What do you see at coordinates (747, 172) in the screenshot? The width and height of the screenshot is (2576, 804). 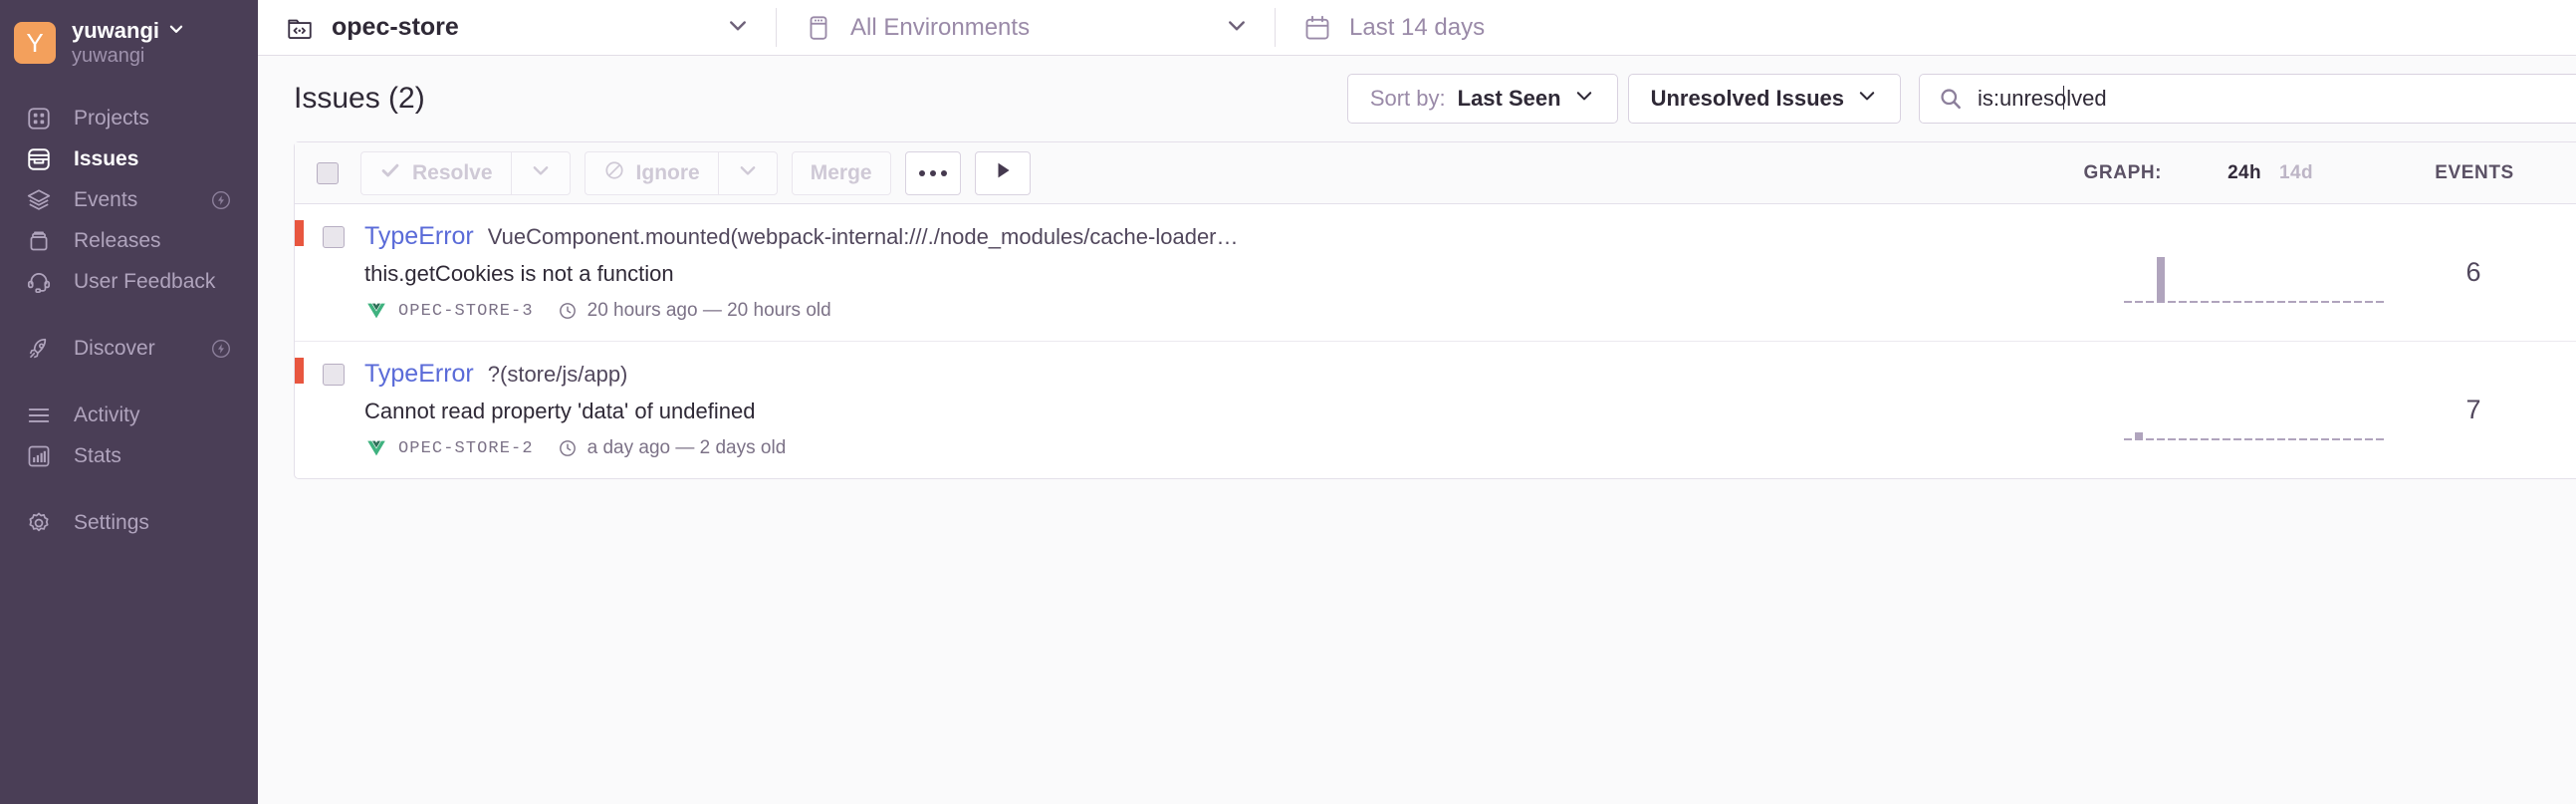 I see `ignore-dropdown-button` at bounding box center [747, 172].